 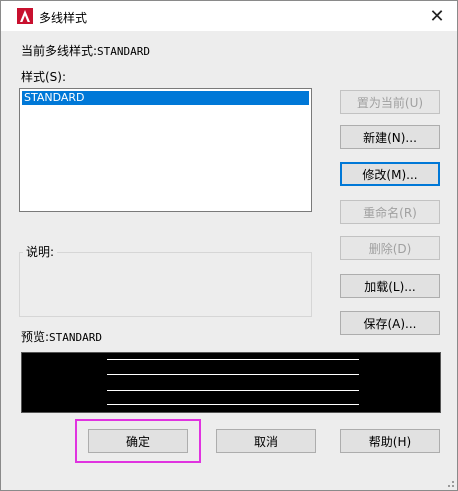 I want to click on help-button: 帮助(H), so click(x=390, y=441).